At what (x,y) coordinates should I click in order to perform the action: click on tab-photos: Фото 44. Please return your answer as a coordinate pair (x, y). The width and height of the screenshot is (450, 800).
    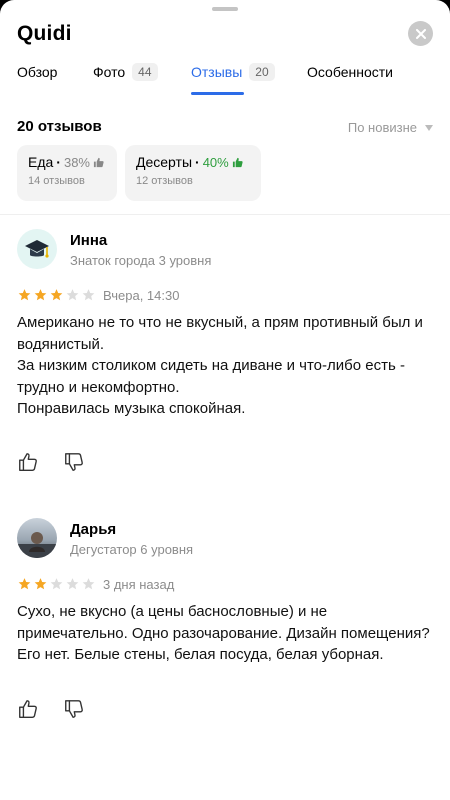
    Looking at the image, I should click on (125, 79).